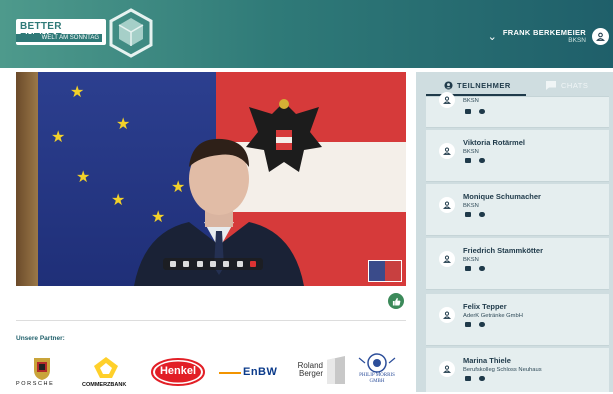 This screenshot has height=394, width=613. I want to click on participant-card: Viktoria Rotärmel BKSN, so click(517, 156).